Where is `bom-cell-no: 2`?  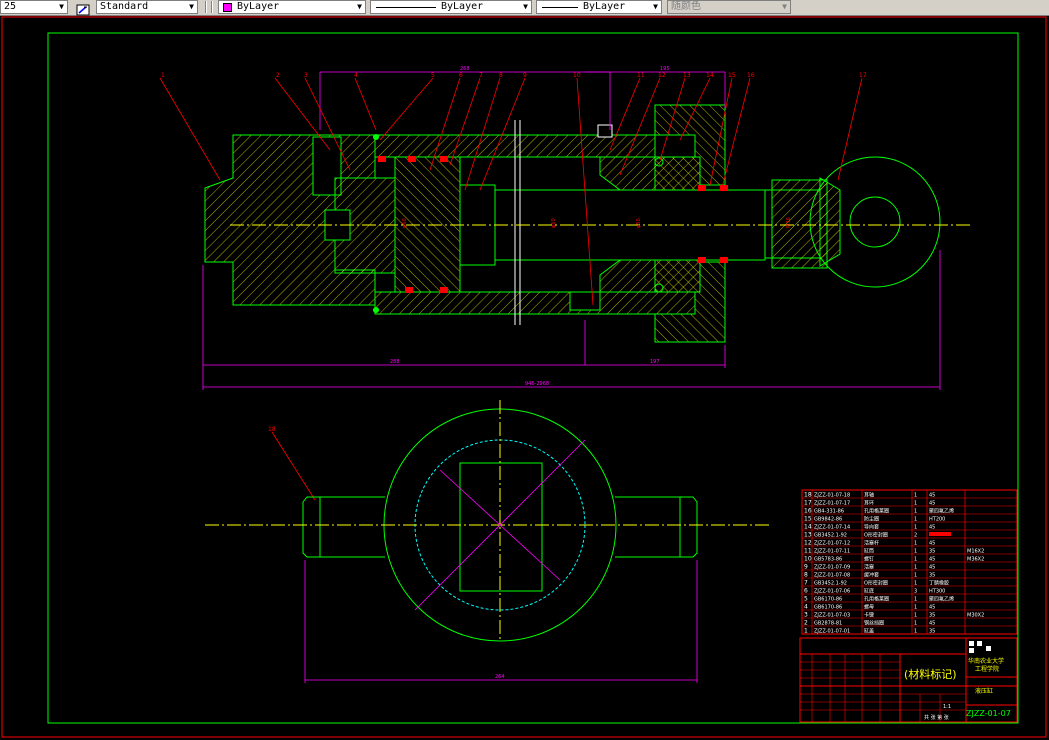
bom-cell-no: 2 is located at coordinates (806, 623).